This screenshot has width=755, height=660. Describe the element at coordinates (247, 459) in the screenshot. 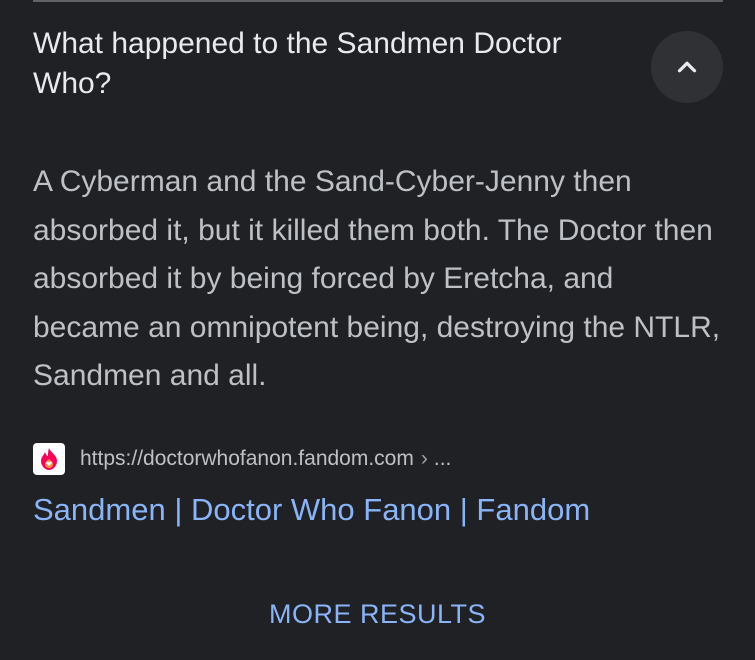

I see `source-url: https://doctorwhofanon.fandom.com` at that location.